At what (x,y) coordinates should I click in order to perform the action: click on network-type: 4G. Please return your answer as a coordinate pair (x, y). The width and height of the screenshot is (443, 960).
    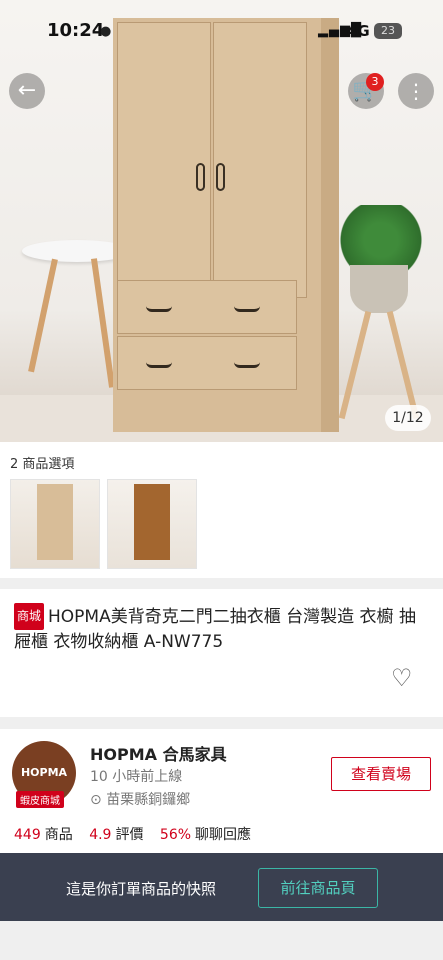
    Looking at the image, I should click on (358, 31).